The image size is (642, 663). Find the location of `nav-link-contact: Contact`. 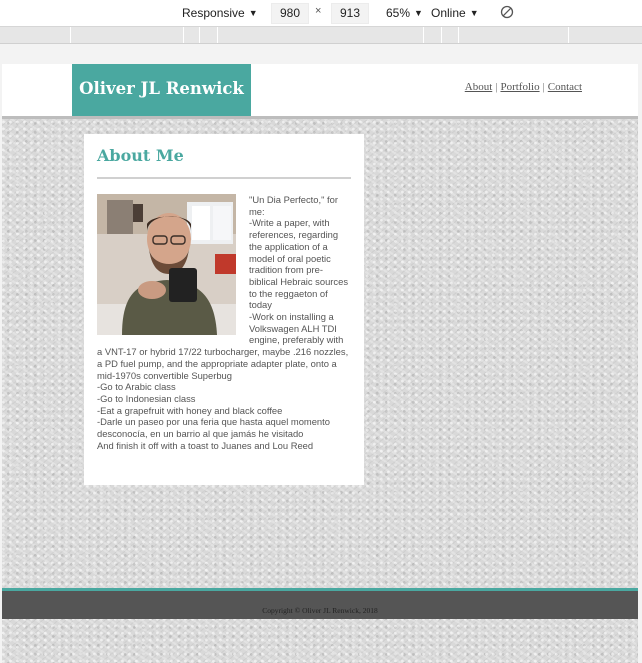

nav-link-contact: Contact is located at coordinates (565, 87).